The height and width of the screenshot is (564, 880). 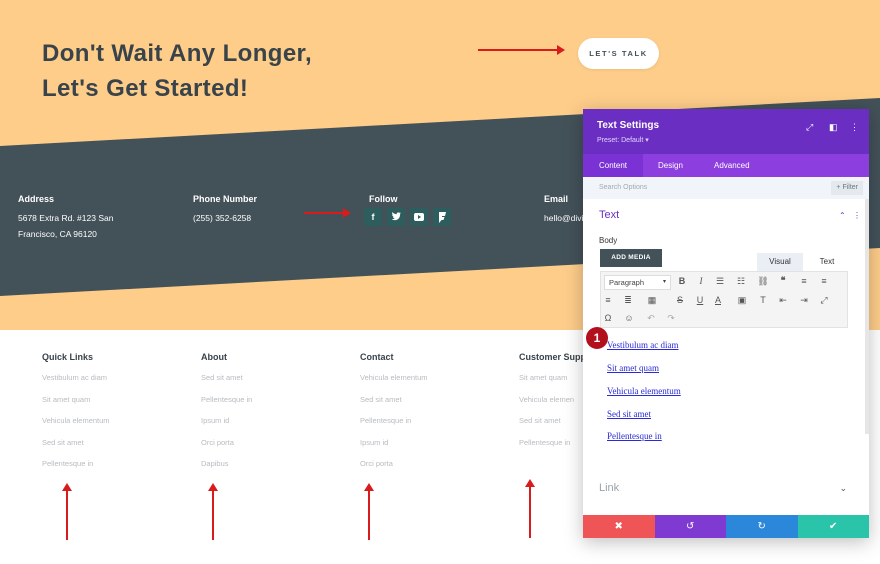 What do you see at coordinates (609, 488) in the screenshot?
I see `link-section-toggle: Link` at bounding box center [609, 488].